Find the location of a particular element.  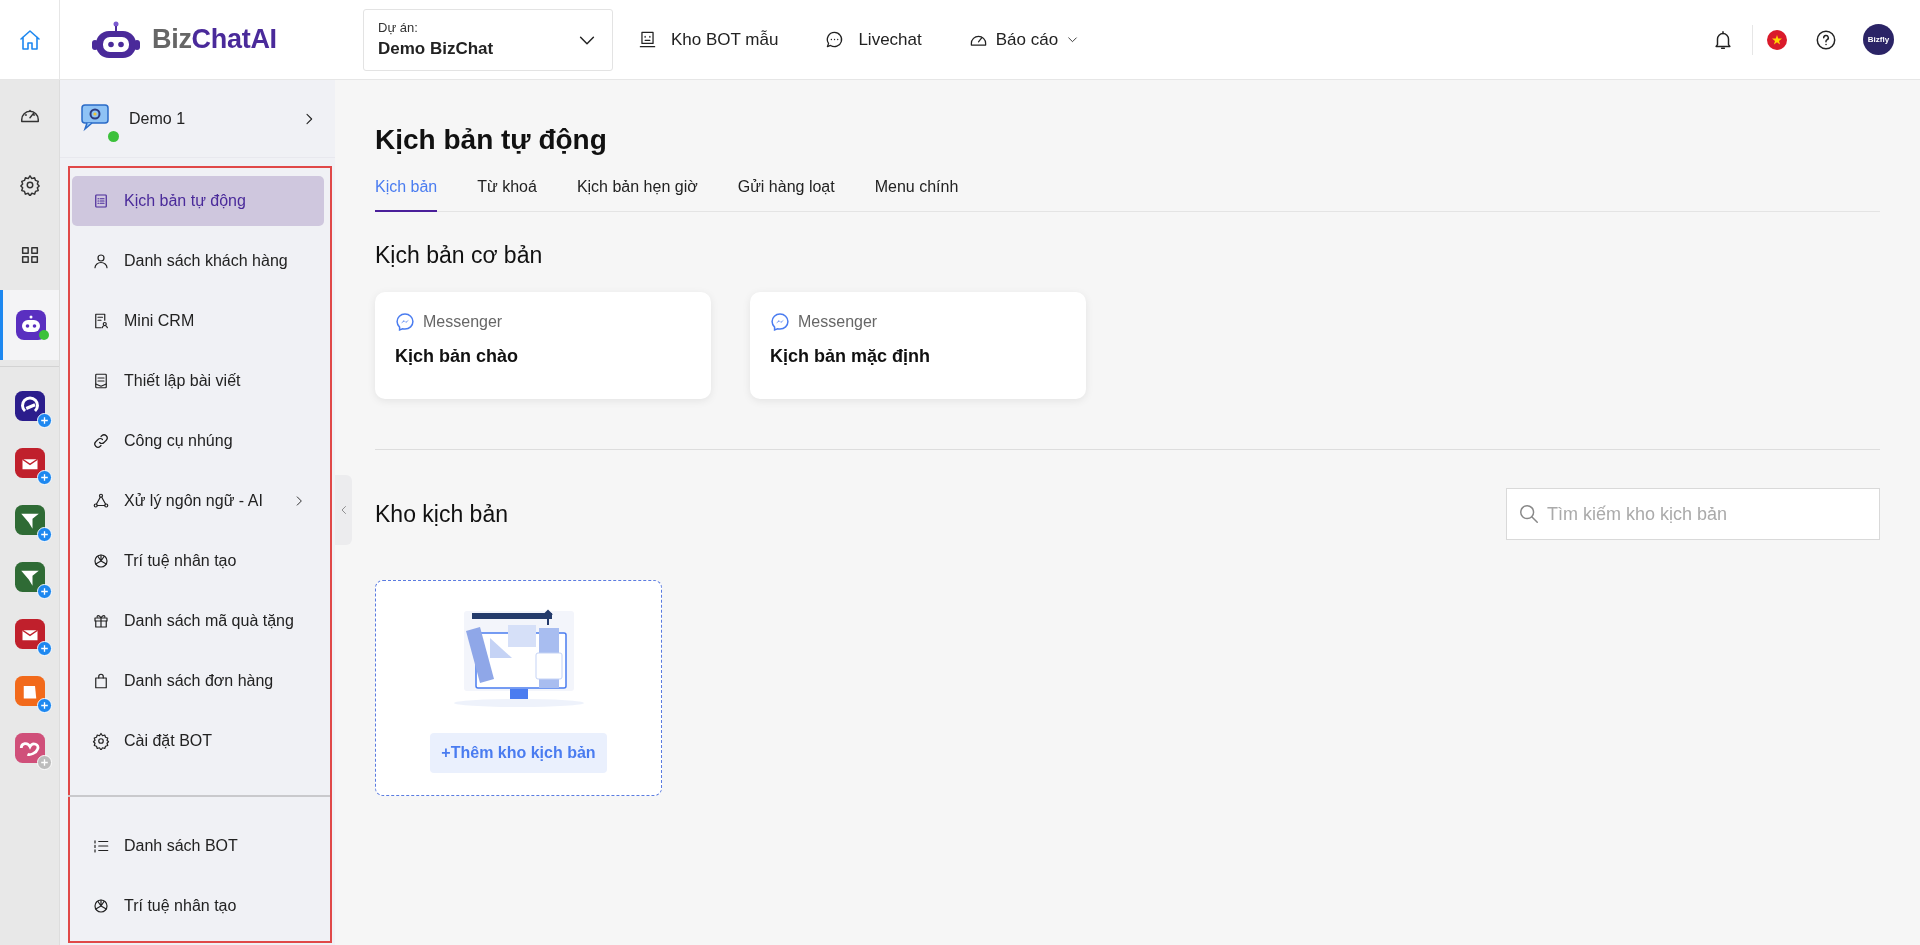

bot-selector: Demo 1 is located at coordinates (197, 119).